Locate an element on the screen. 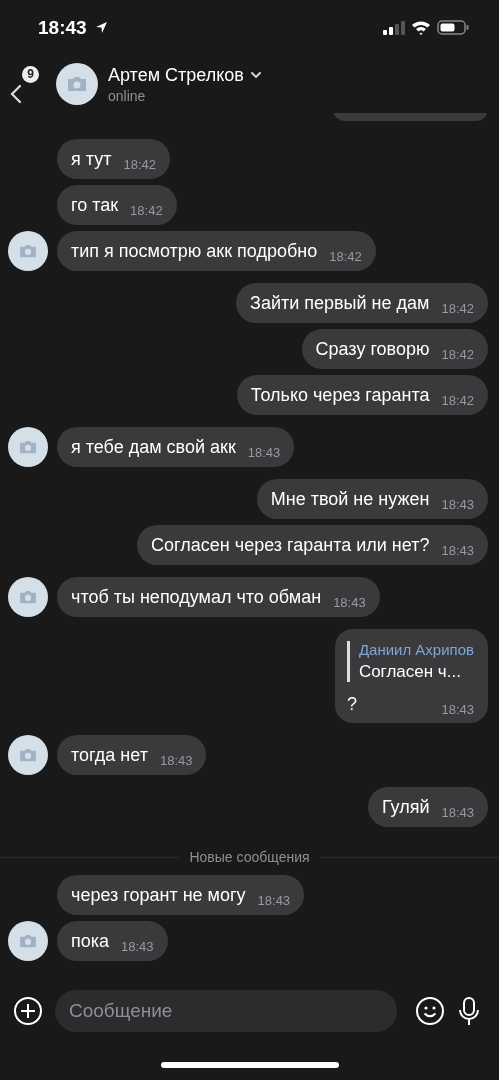  status-time: 18:43 is located at coordinates (62, 27).